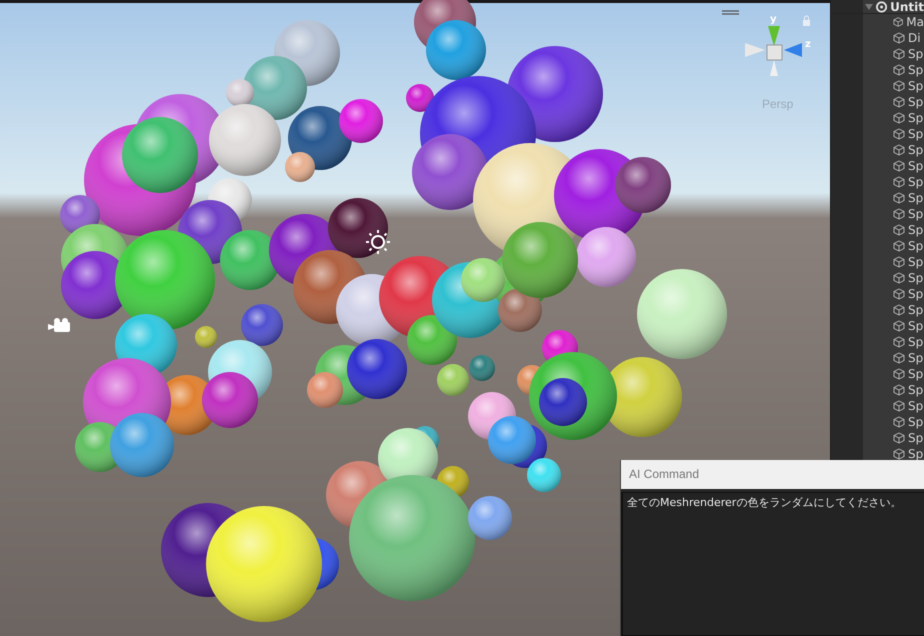  Describe the element at coordinates (378, 242) in the screenshot. I see `sun-icon` at that location.